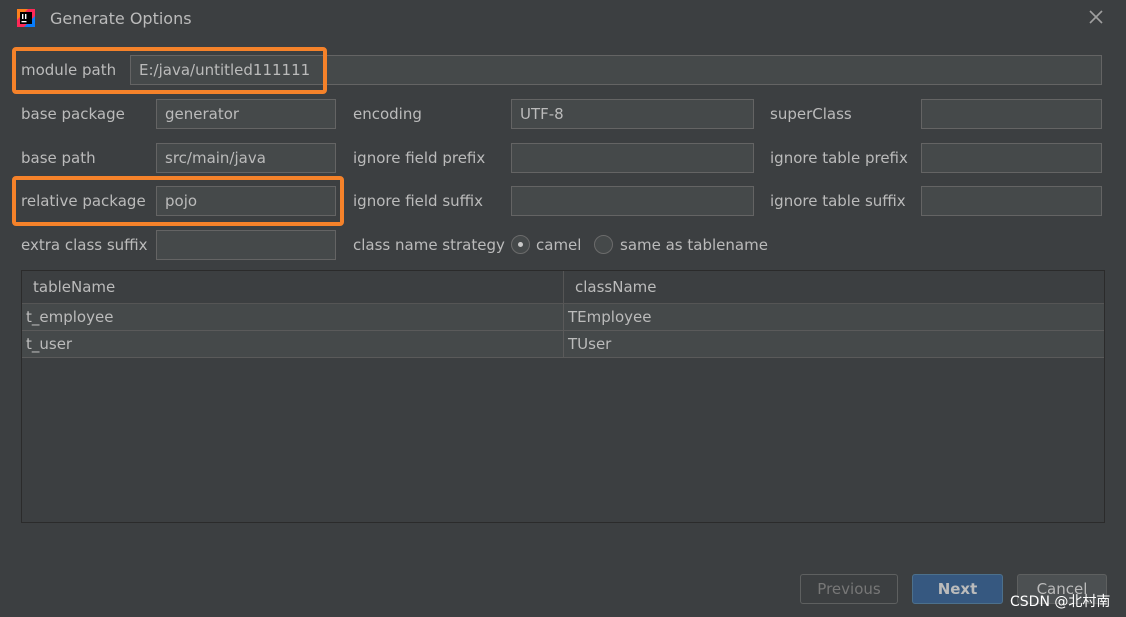 Image resolution: width=1126 pixels, height=617 pixels. I want to click on superclass-input, so click(1011, 114).